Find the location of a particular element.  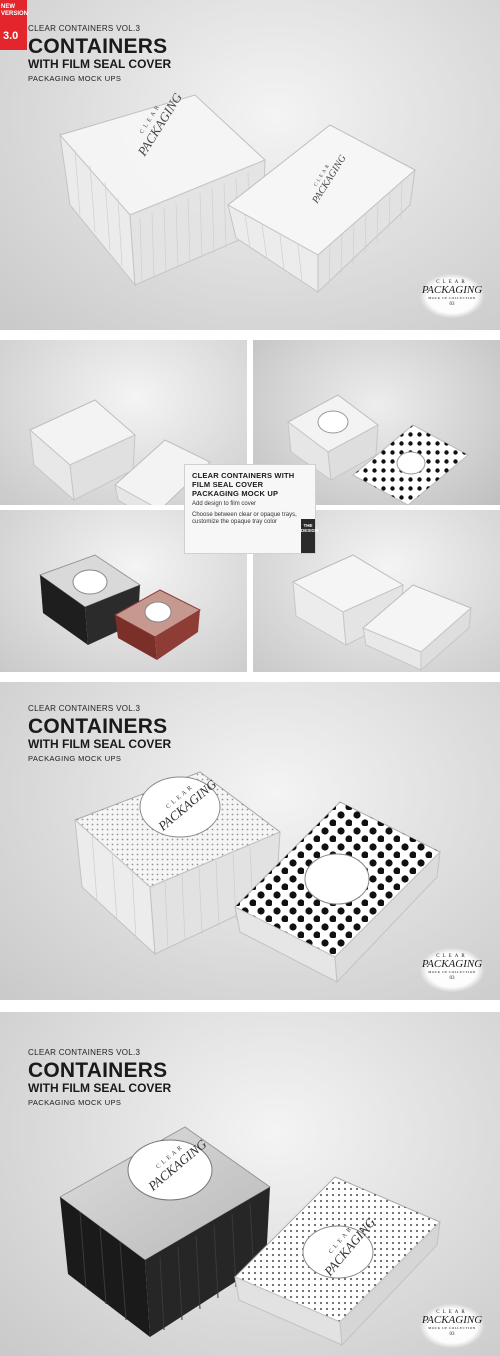

page-subtitle: WITH FILM SEAL COVER is located at coordinates (100, 64).